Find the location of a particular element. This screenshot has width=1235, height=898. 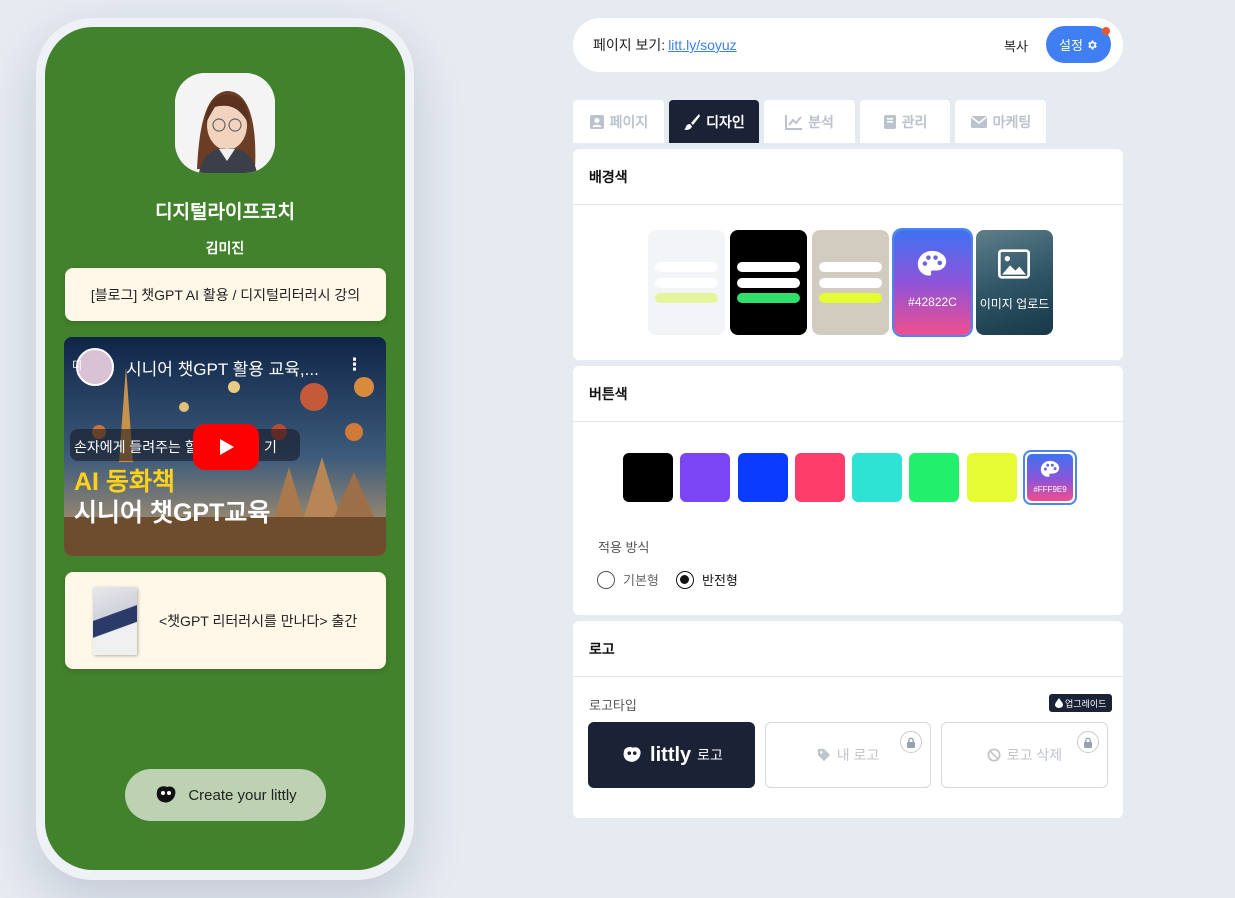

link-label: [블로그] 챗GPT AI 활용 / 디지털리터러시 강의 is located at coordinates (225, 294).